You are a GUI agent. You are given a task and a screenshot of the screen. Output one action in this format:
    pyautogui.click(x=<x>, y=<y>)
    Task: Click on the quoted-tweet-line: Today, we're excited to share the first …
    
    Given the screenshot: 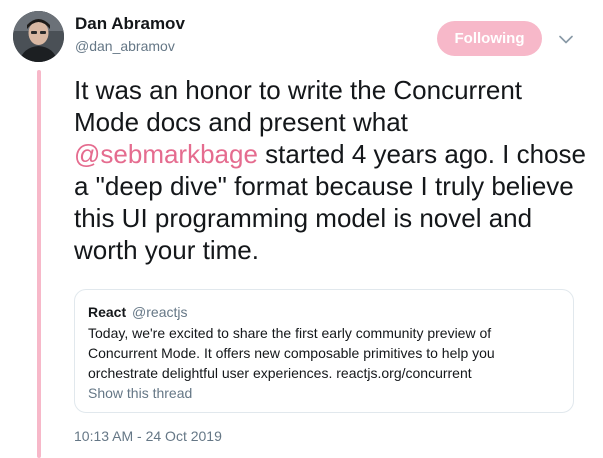 What is the action you would take?
    pyautogui.click(x=290, y=333)
    